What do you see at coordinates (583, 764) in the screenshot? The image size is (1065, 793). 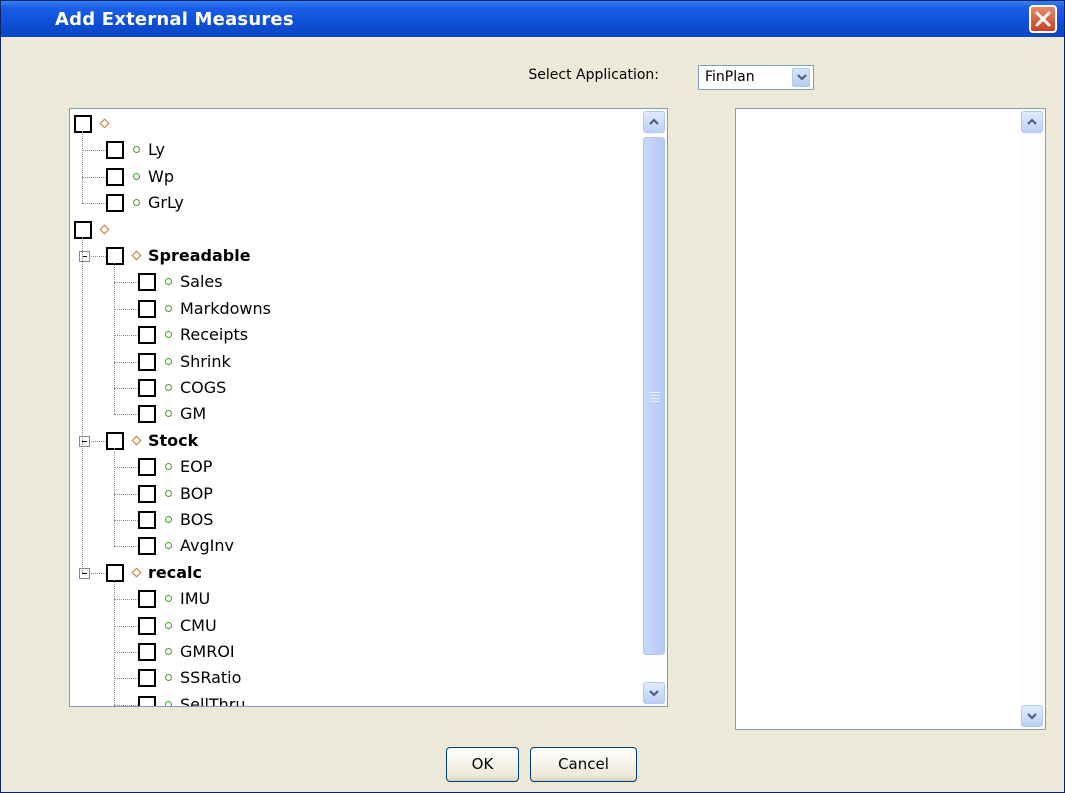 I see `cancel-button: Cancel` at bounding box center [583, 764].